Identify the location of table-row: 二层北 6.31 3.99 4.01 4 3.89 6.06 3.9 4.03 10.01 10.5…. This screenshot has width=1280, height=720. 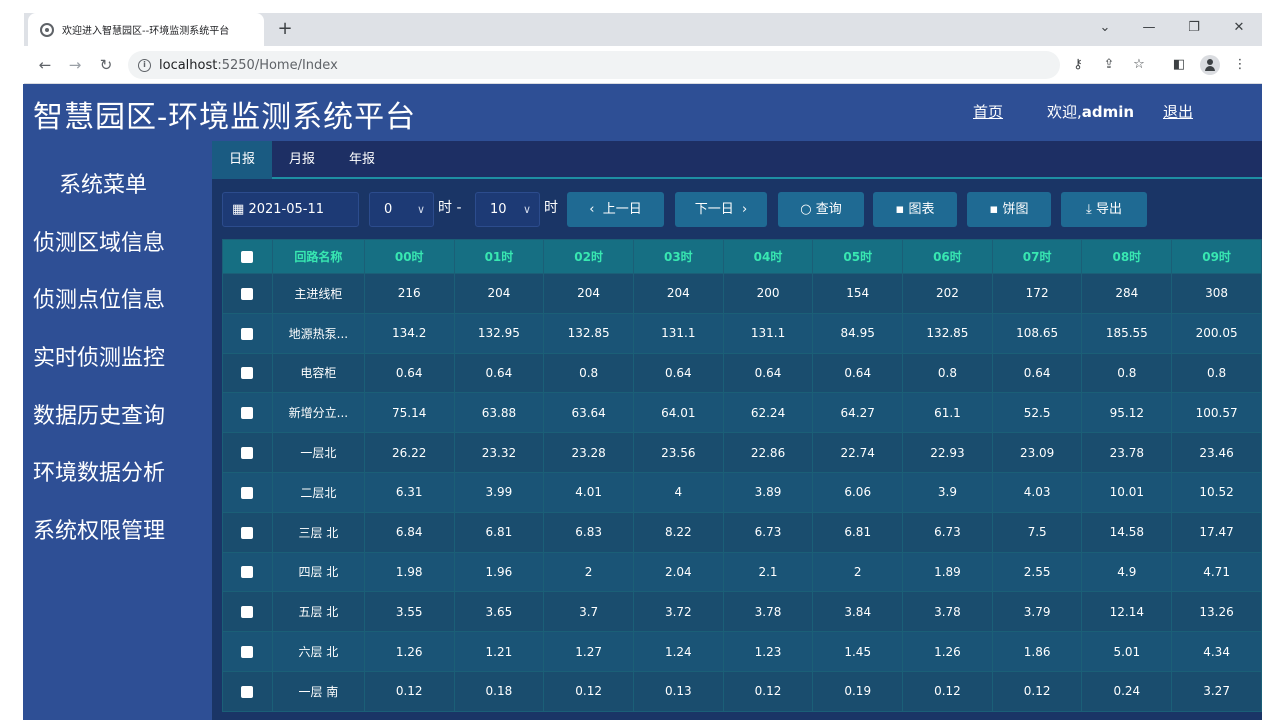
(742, 492).